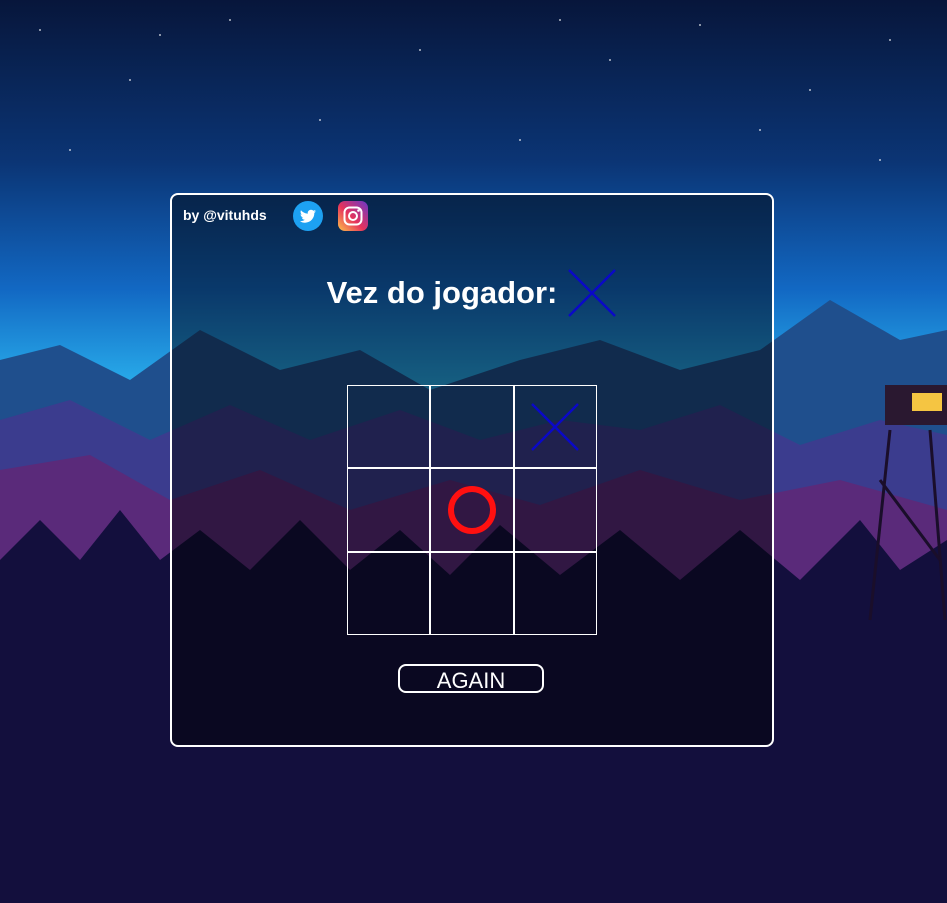 This screenshot has height=903, width=947. I want to click on o-mark-icon, so click(471, 509).